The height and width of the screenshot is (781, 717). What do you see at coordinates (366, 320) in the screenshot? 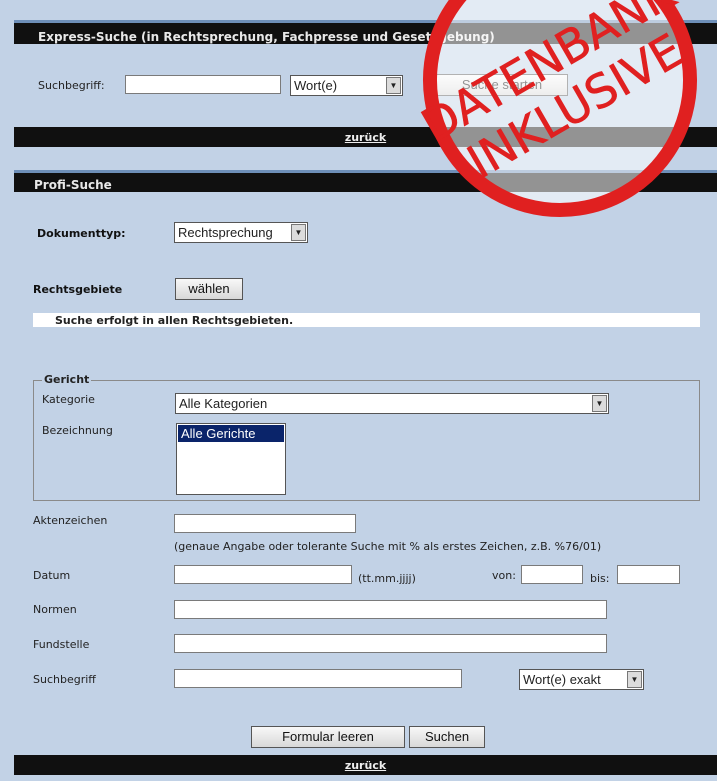
I see `areas-notice: Suche erfolgt in allen Rechtsgebieten.` at bounding box center [366, 320].